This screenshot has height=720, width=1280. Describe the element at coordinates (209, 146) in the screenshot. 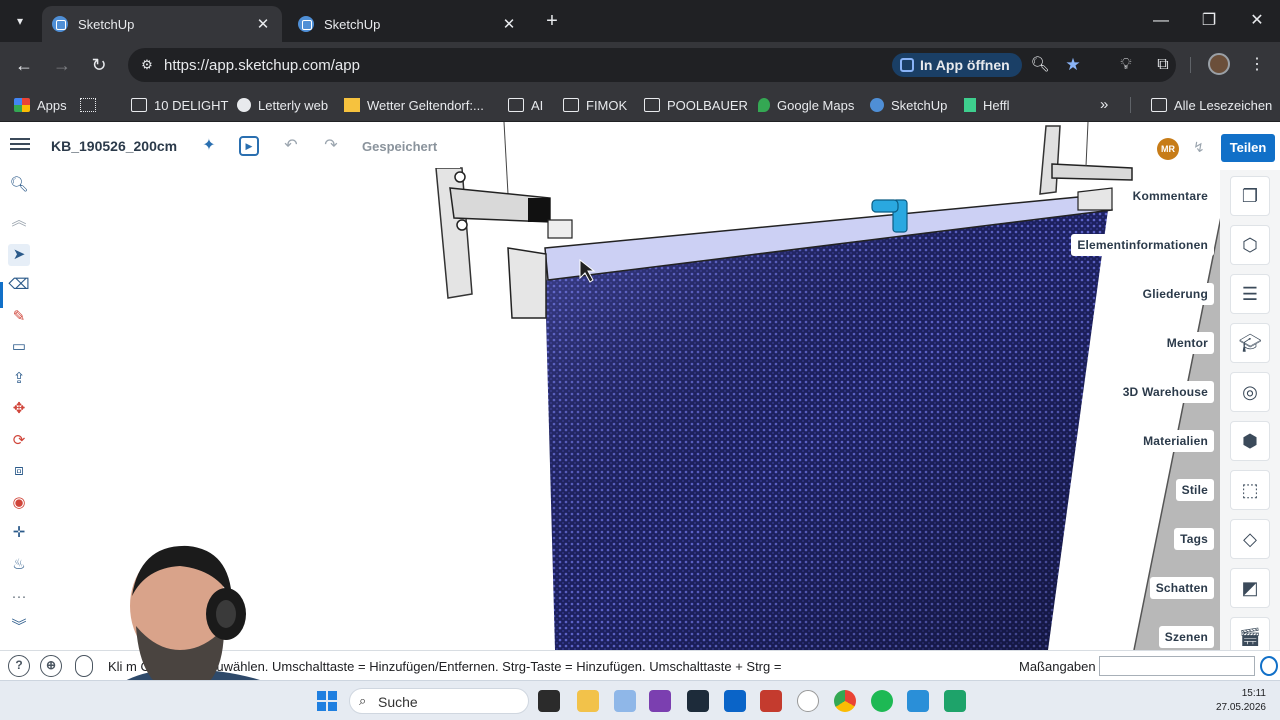

I see `ai-sparkle-icon: ✦` at that location.